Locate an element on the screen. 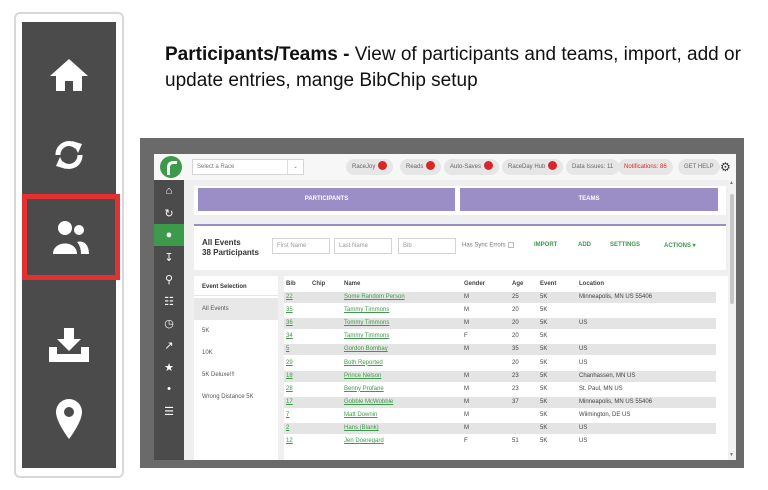  column-header-name: Name is located at coordinates (352, 284).